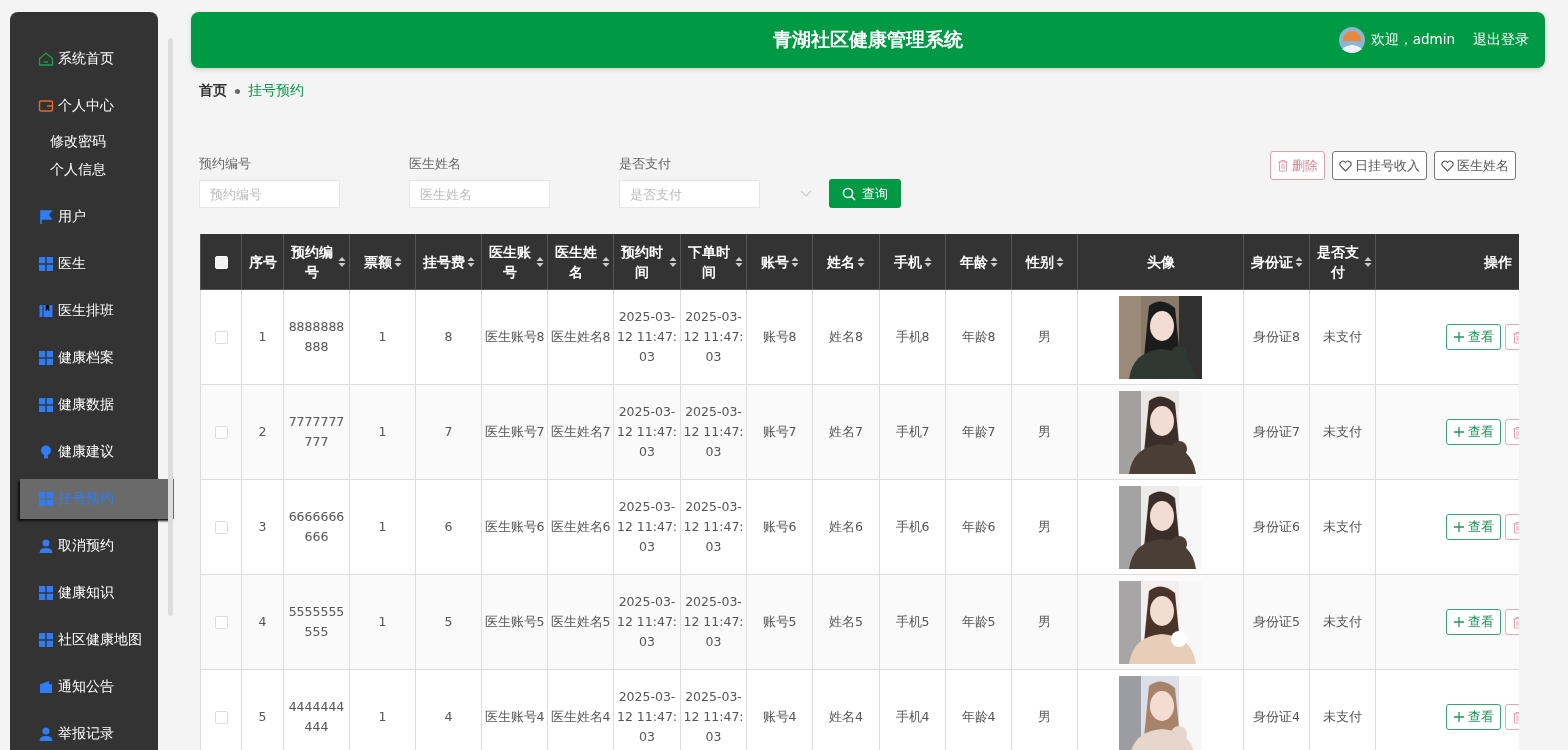  I want to click on grid-icon, so click(46, 405).